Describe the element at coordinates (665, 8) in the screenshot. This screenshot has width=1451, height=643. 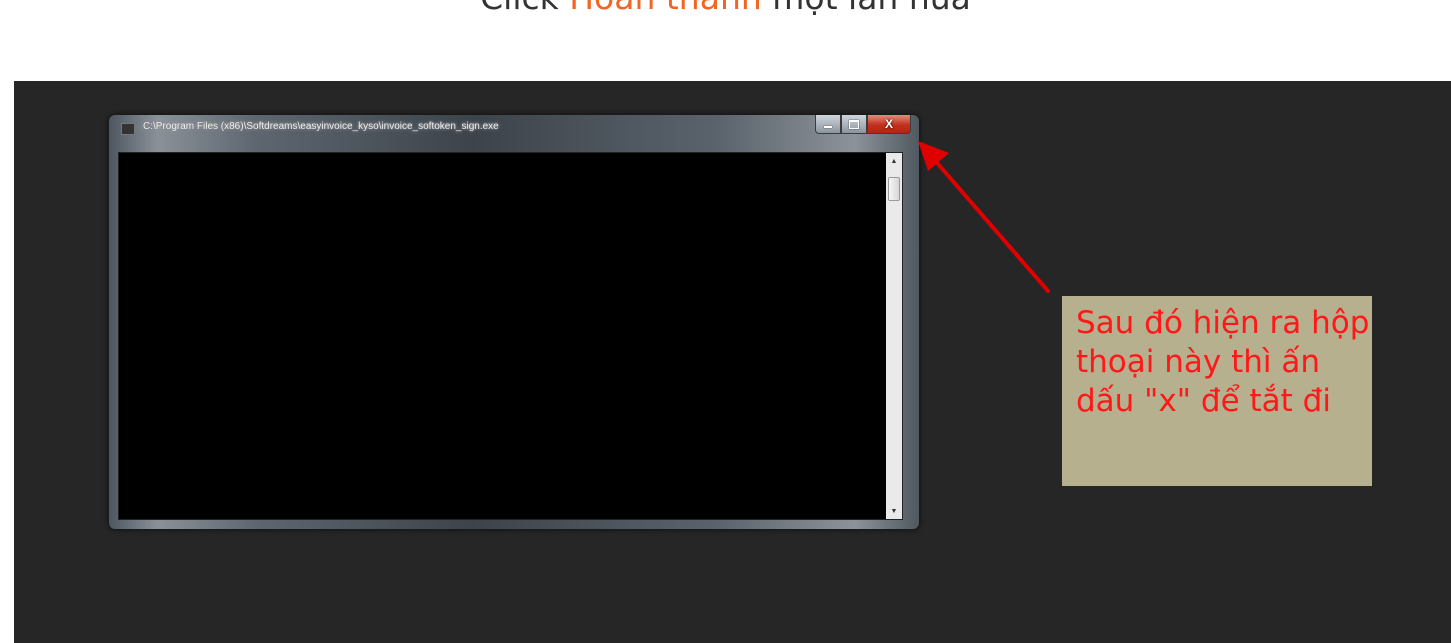
I see `heading-highlight: Hoàn thành` at that location.